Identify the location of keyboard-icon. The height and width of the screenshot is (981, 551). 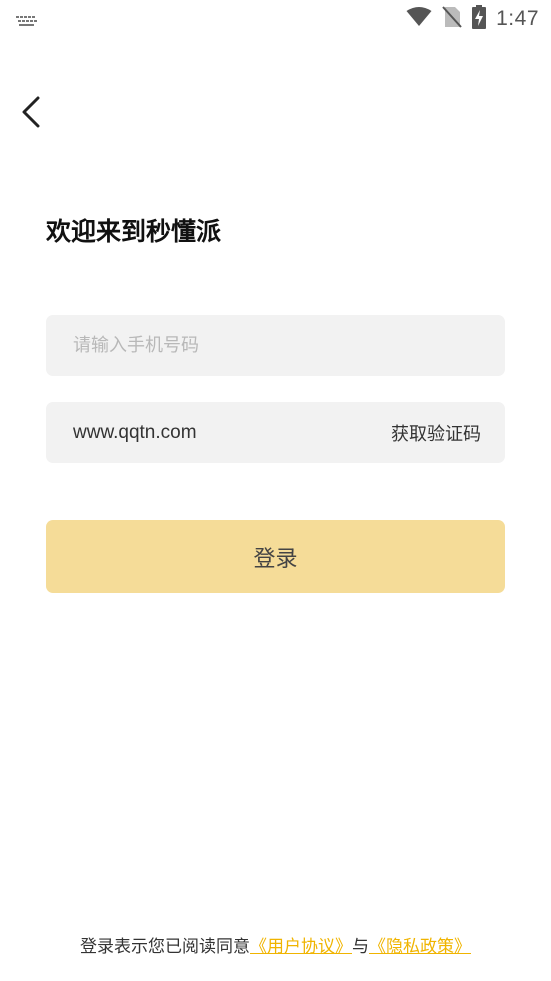
(27, 21).